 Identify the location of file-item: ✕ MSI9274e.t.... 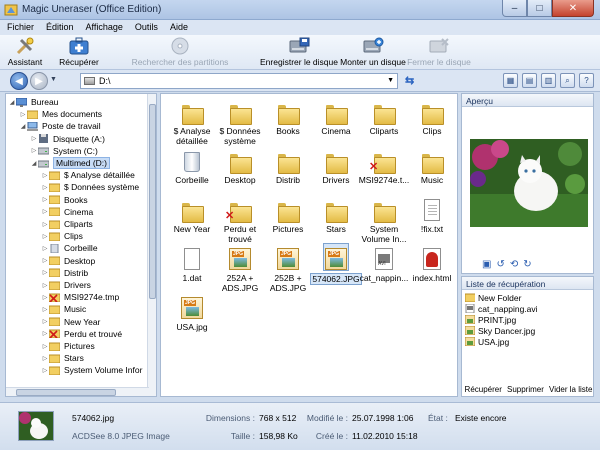
(384, 165).